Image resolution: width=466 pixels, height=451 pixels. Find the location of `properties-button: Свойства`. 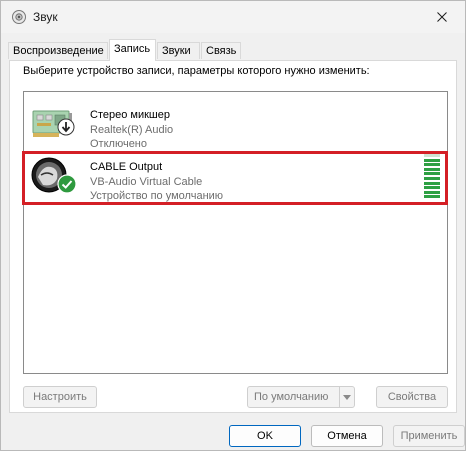

properties-button: Свойства is located at coordinates (412, 397).